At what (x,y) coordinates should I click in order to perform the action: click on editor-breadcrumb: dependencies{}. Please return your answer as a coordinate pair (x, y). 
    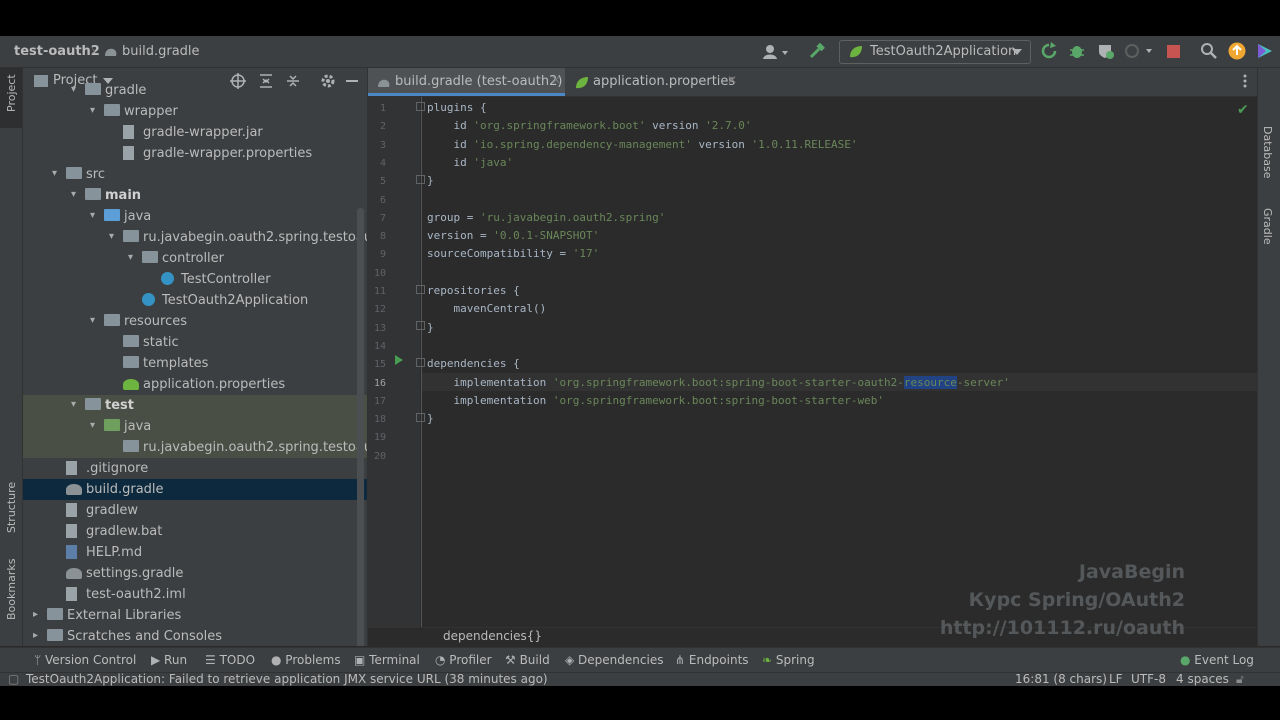
    Looking at the image, I should click on (492, 636).